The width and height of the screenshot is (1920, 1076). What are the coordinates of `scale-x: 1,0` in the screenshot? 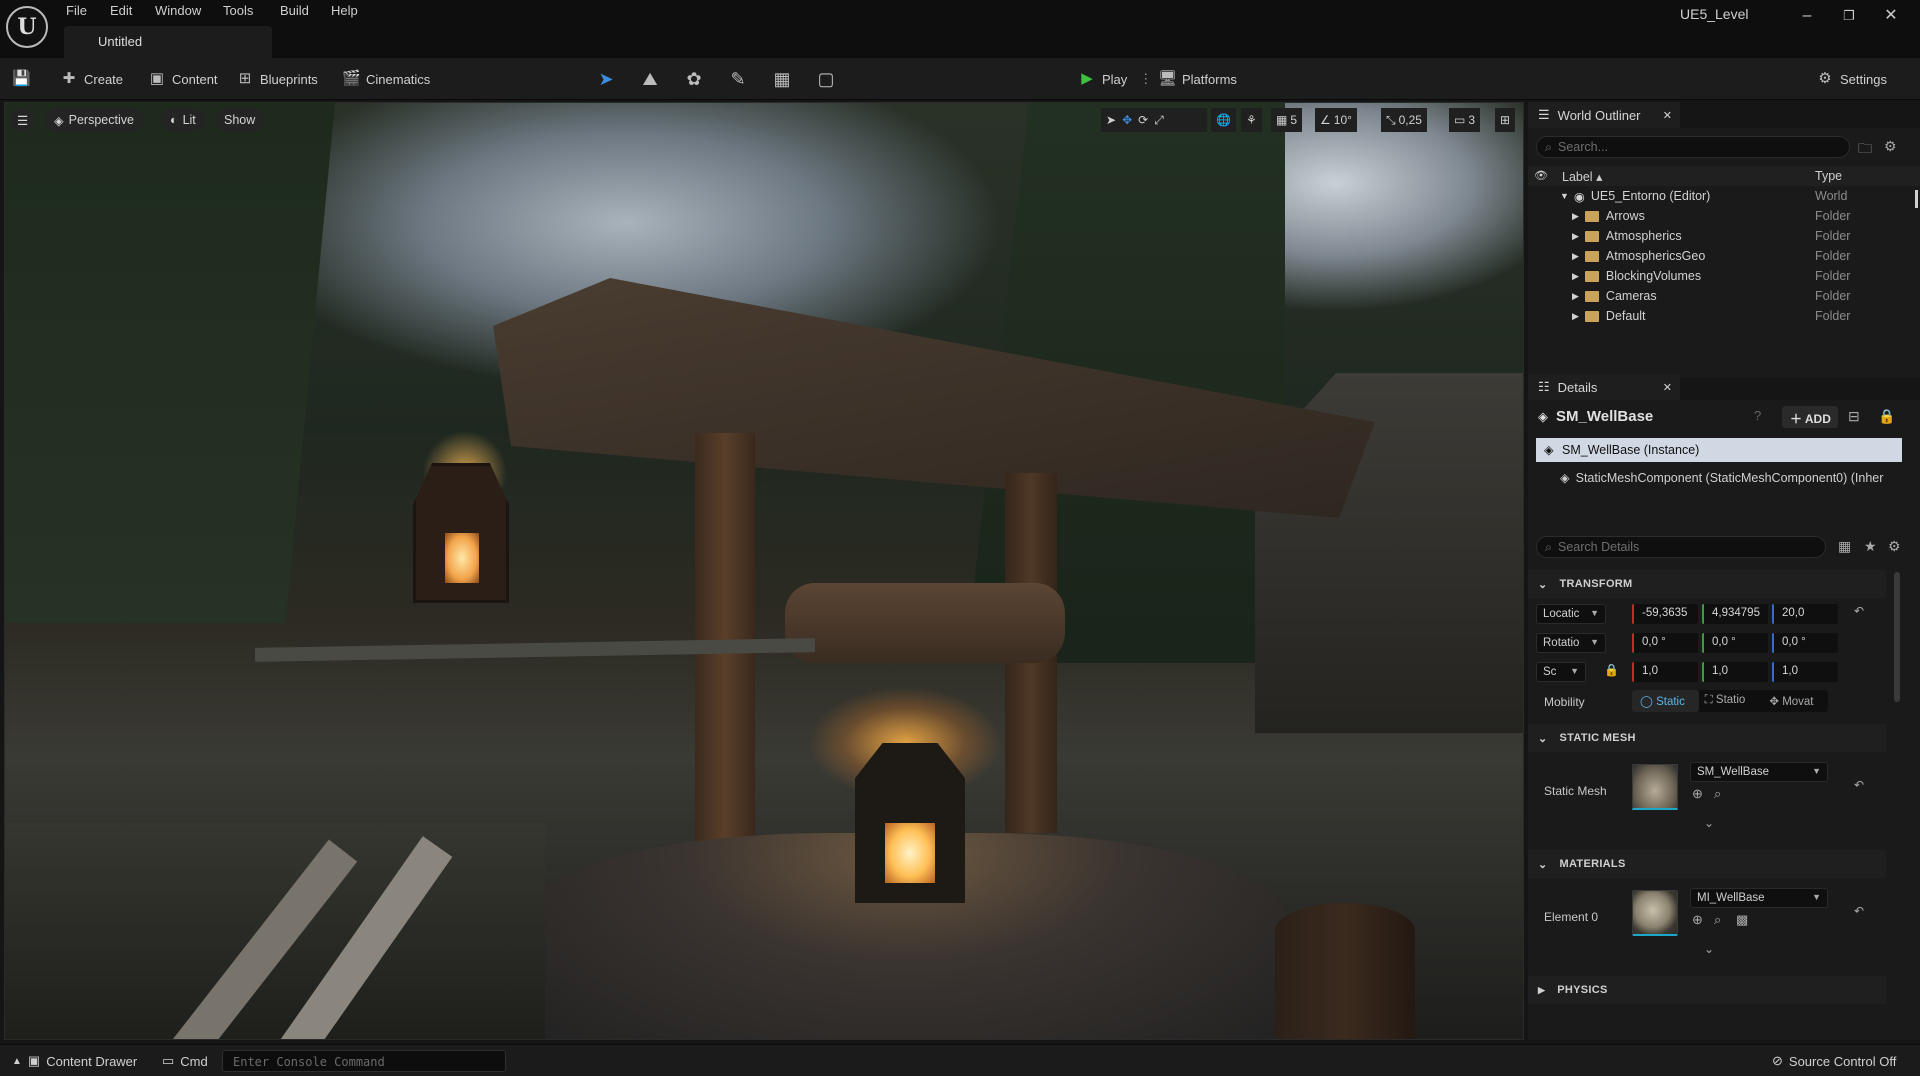 It's located at (1665, 672).